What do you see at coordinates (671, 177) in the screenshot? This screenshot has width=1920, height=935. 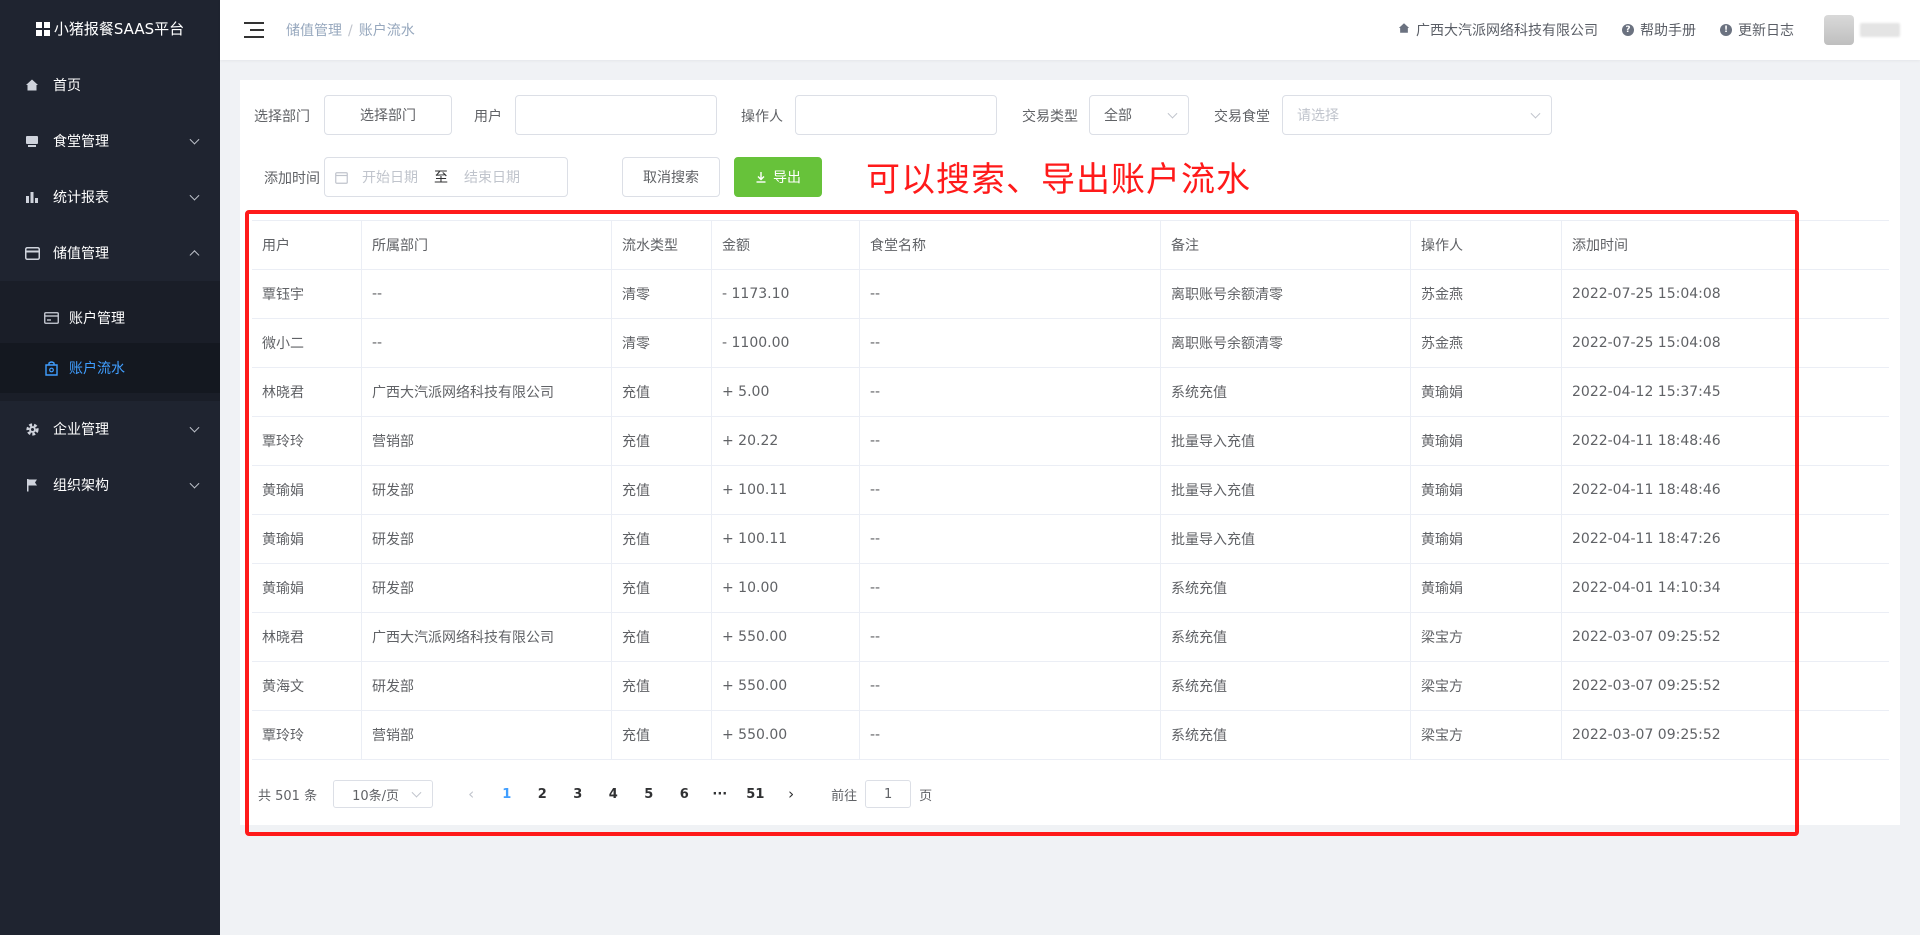 I see `cancel-search-button: 取消搜索` at bounding box center [671, 177].